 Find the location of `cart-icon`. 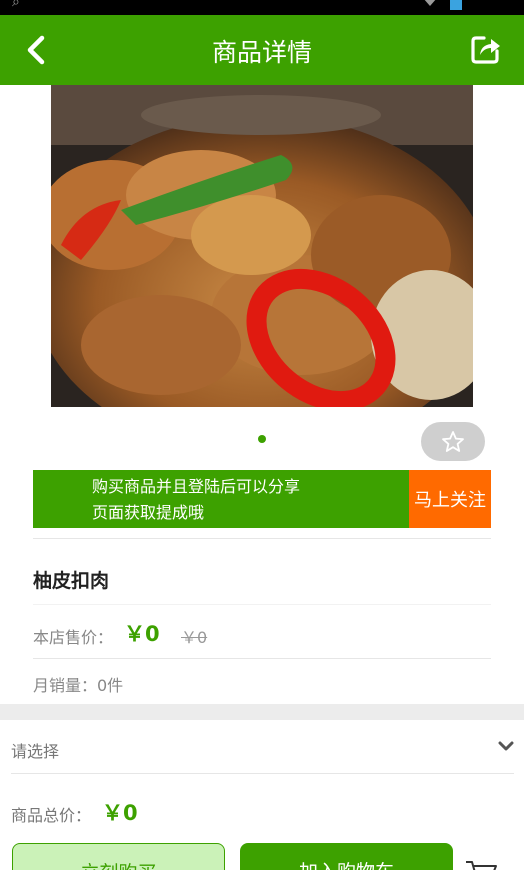

cart-icon is located at coordinates (481, 864).